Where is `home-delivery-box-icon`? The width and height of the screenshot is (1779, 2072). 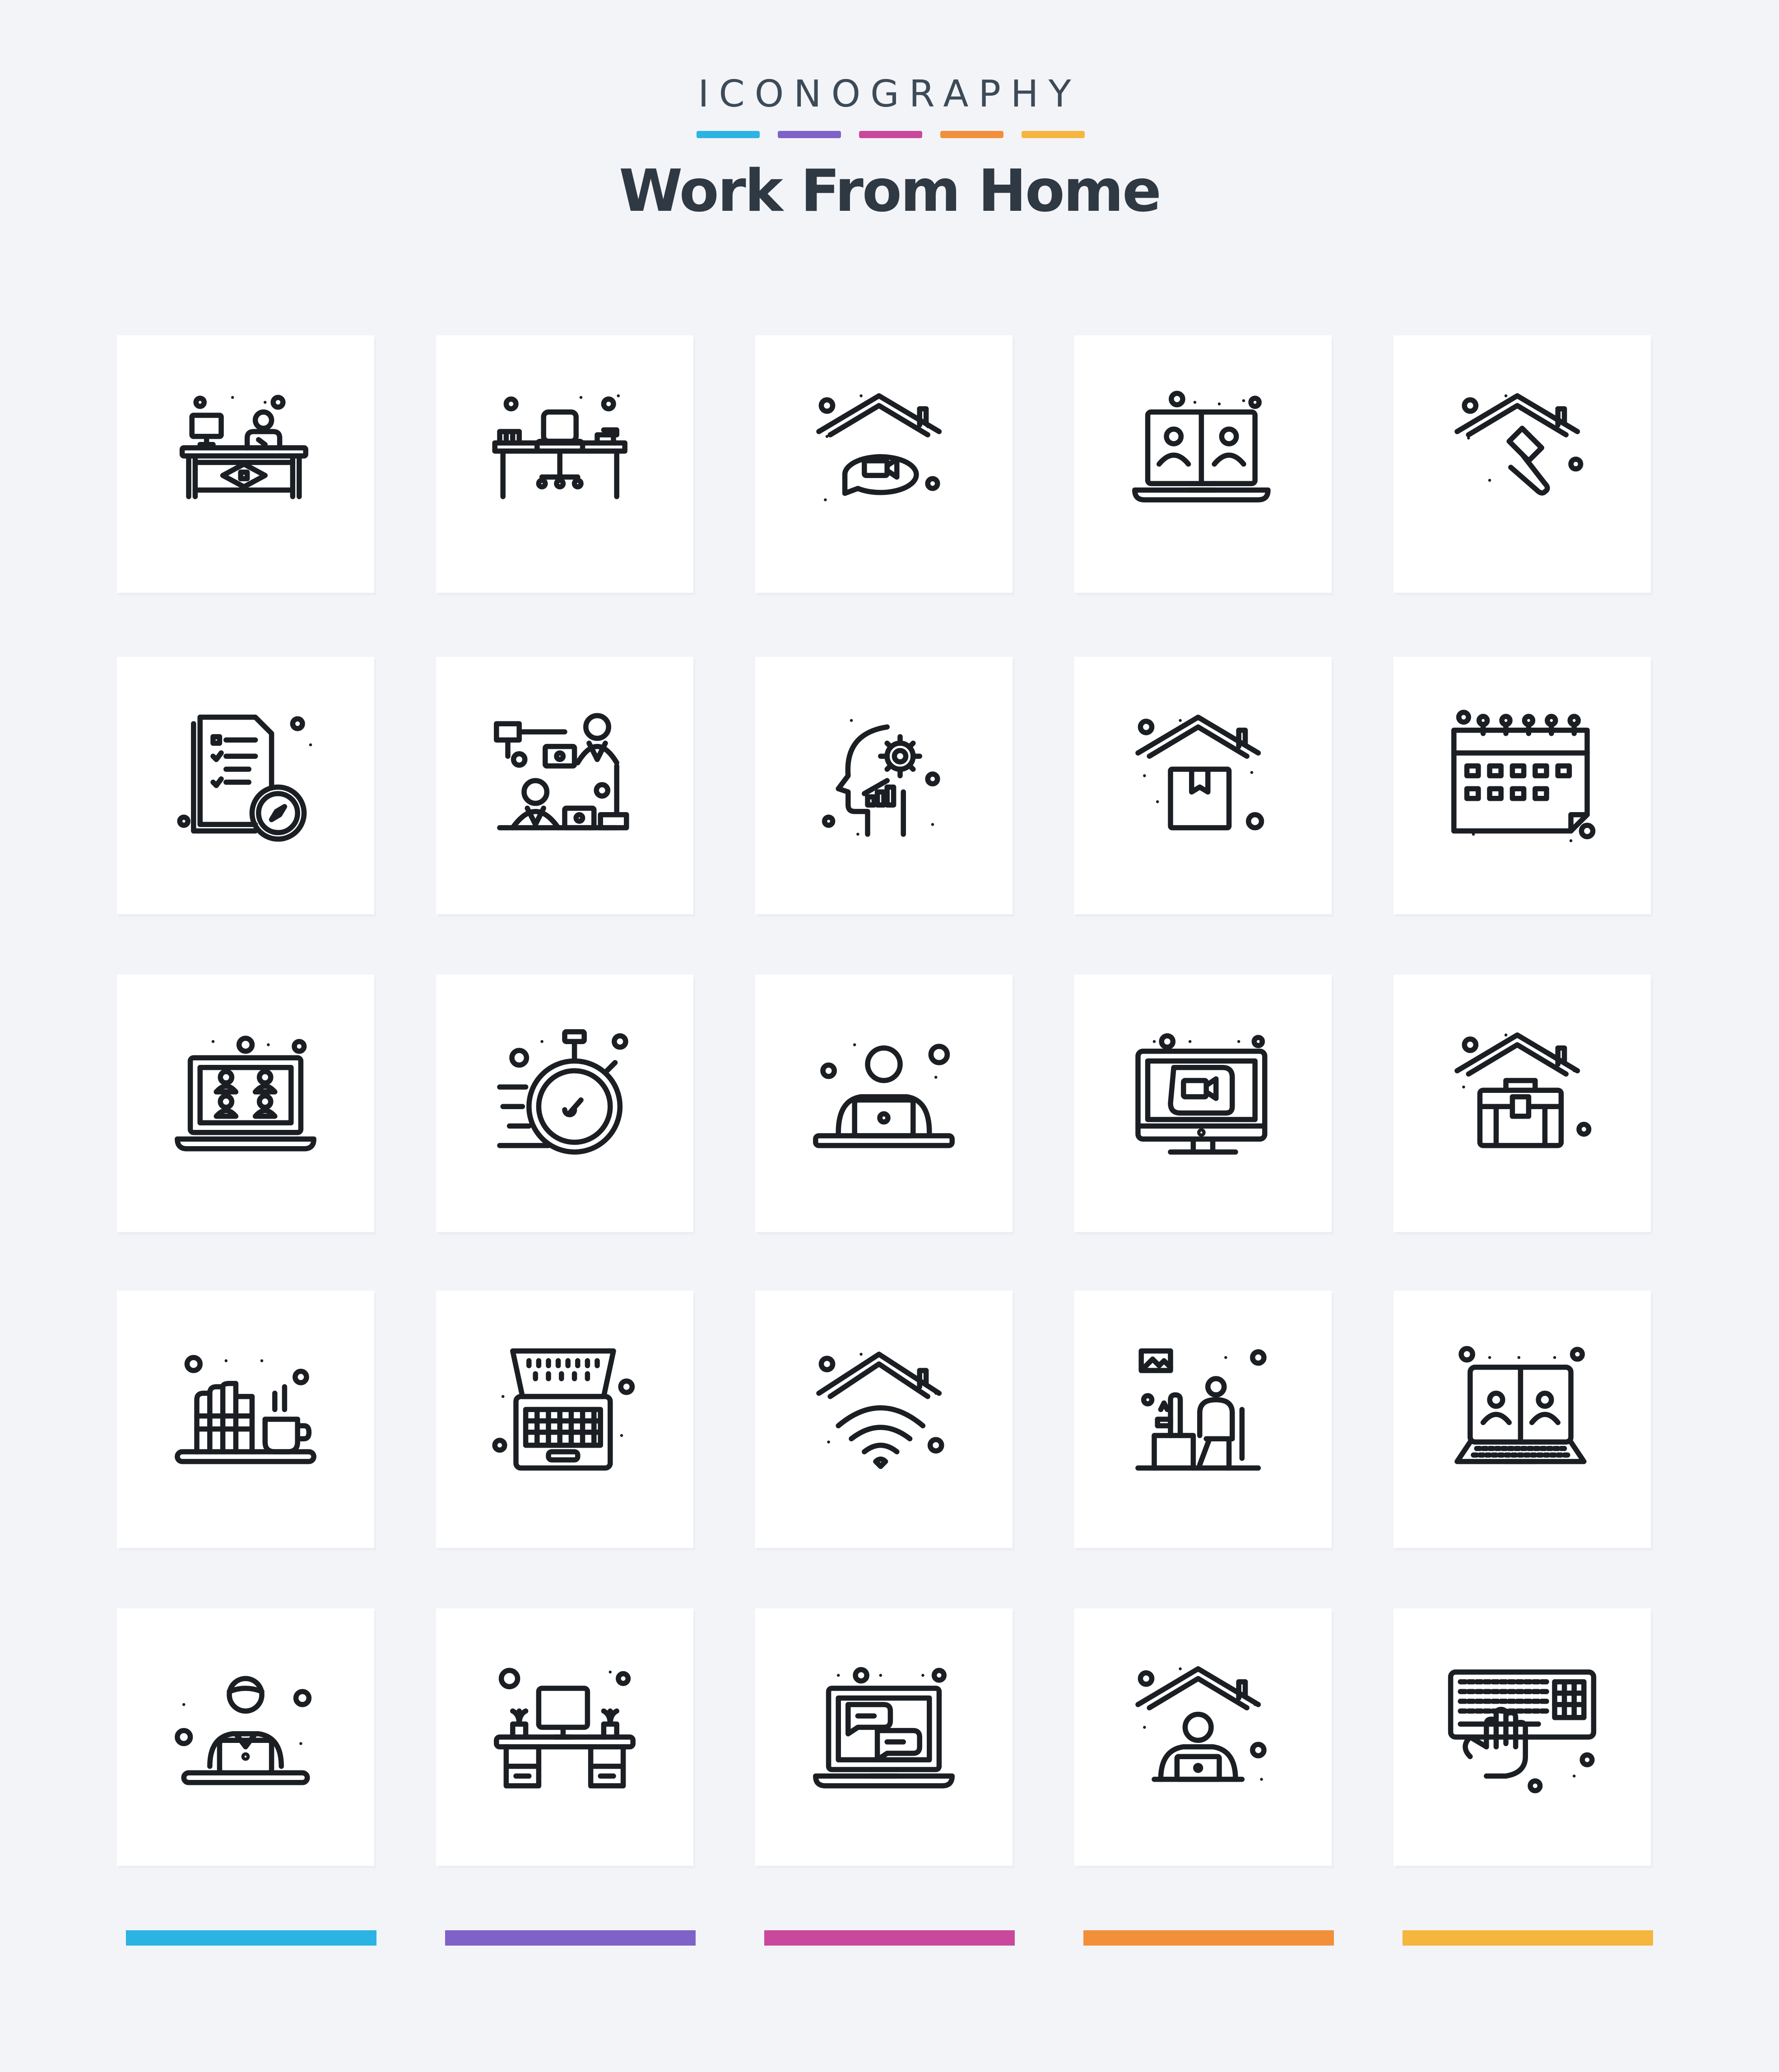 home-delivery-box-icon is located at coordinates (1199, 773).